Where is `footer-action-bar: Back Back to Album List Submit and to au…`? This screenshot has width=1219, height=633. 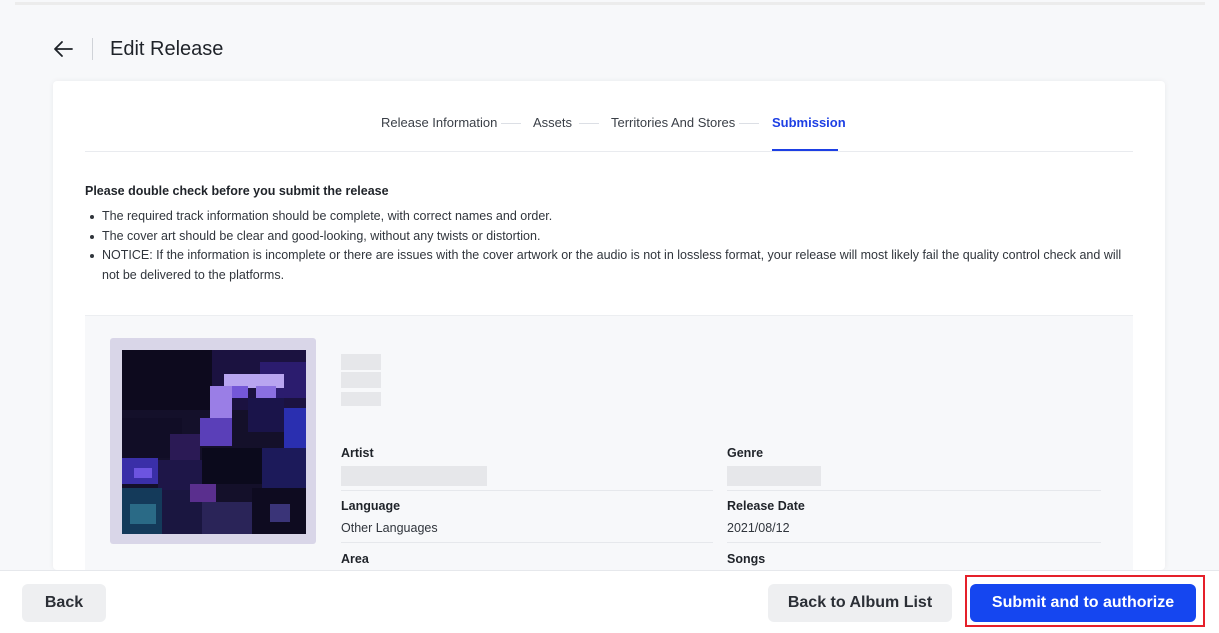
footer-action-bar: Back Back to Album List Submit and to au… is located at coordinates (609, 601).